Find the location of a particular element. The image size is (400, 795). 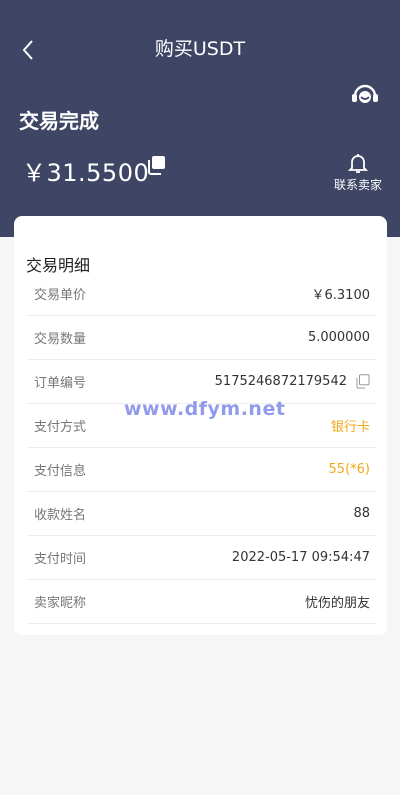

row-label: 支付信息 is located at coordinates (60, 471).